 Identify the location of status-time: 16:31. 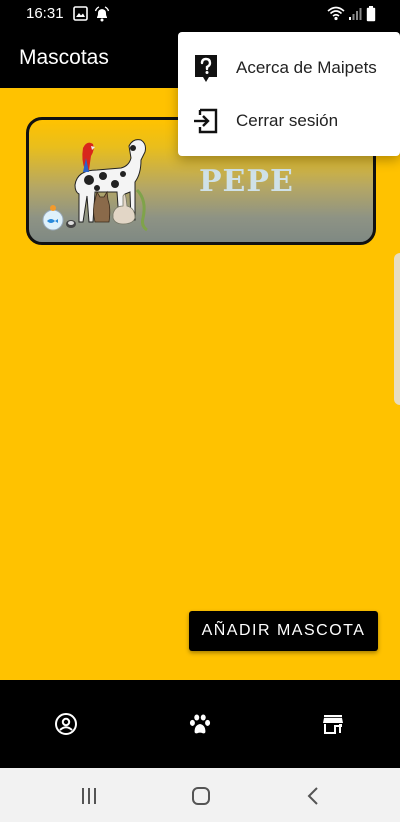
(45, 13).